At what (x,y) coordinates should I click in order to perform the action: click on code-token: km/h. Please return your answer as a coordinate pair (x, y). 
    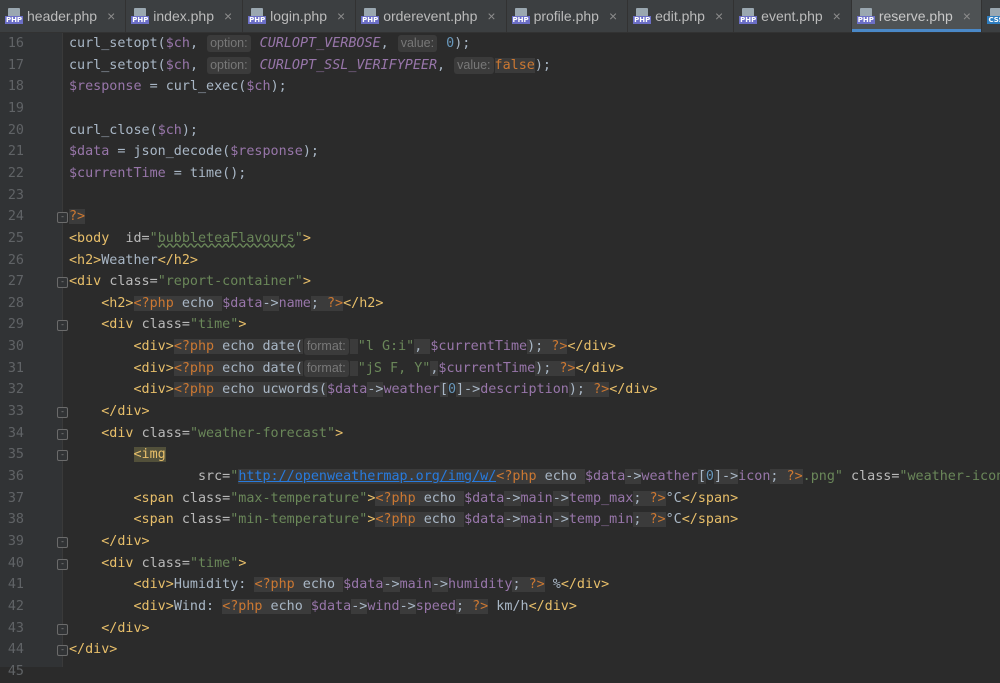
    Looking at the image, I should click on (508, 606).